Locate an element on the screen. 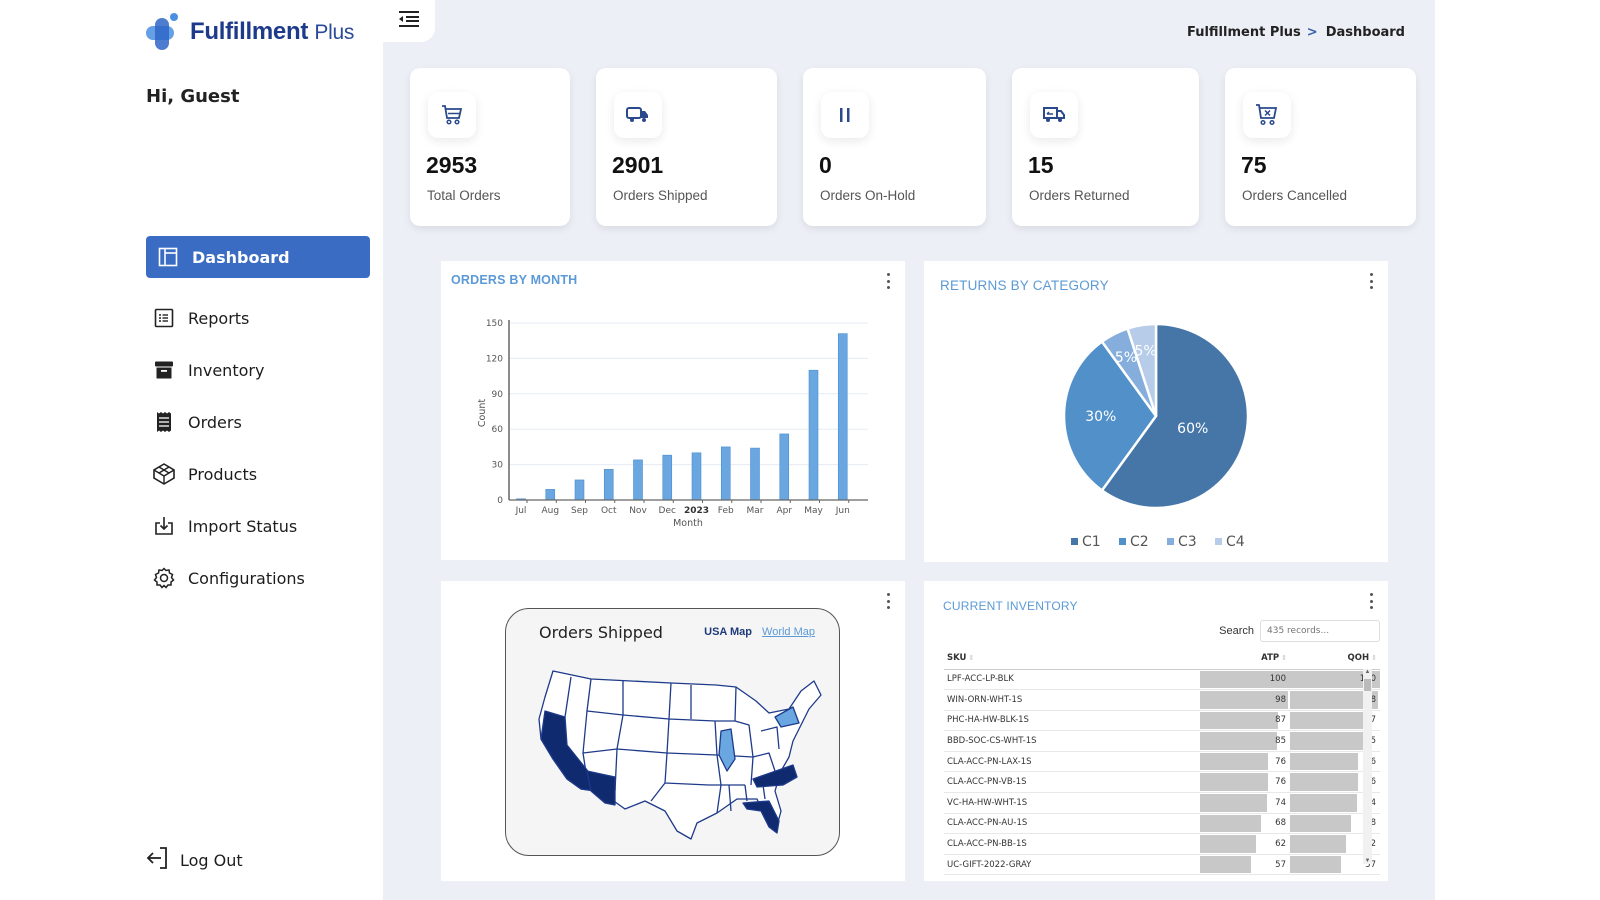 This screenshot has height=900, width=1600. us-outline is located at coordinates (680, 755).